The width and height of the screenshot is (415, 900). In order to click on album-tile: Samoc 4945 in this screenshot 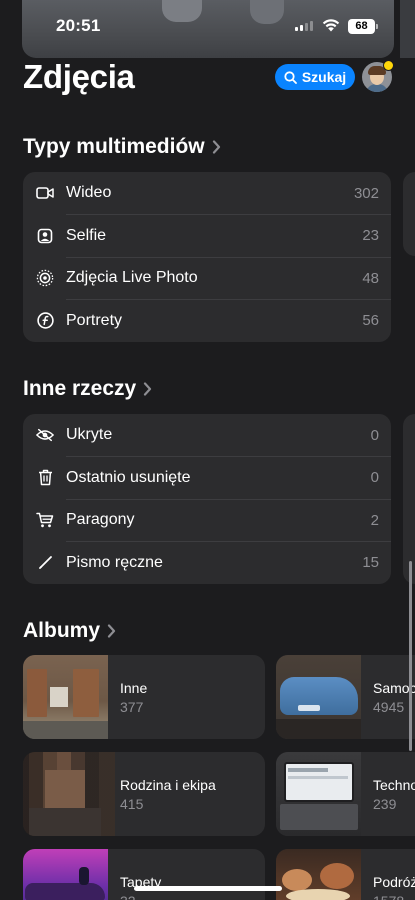, I will do `click(345, 697)`.